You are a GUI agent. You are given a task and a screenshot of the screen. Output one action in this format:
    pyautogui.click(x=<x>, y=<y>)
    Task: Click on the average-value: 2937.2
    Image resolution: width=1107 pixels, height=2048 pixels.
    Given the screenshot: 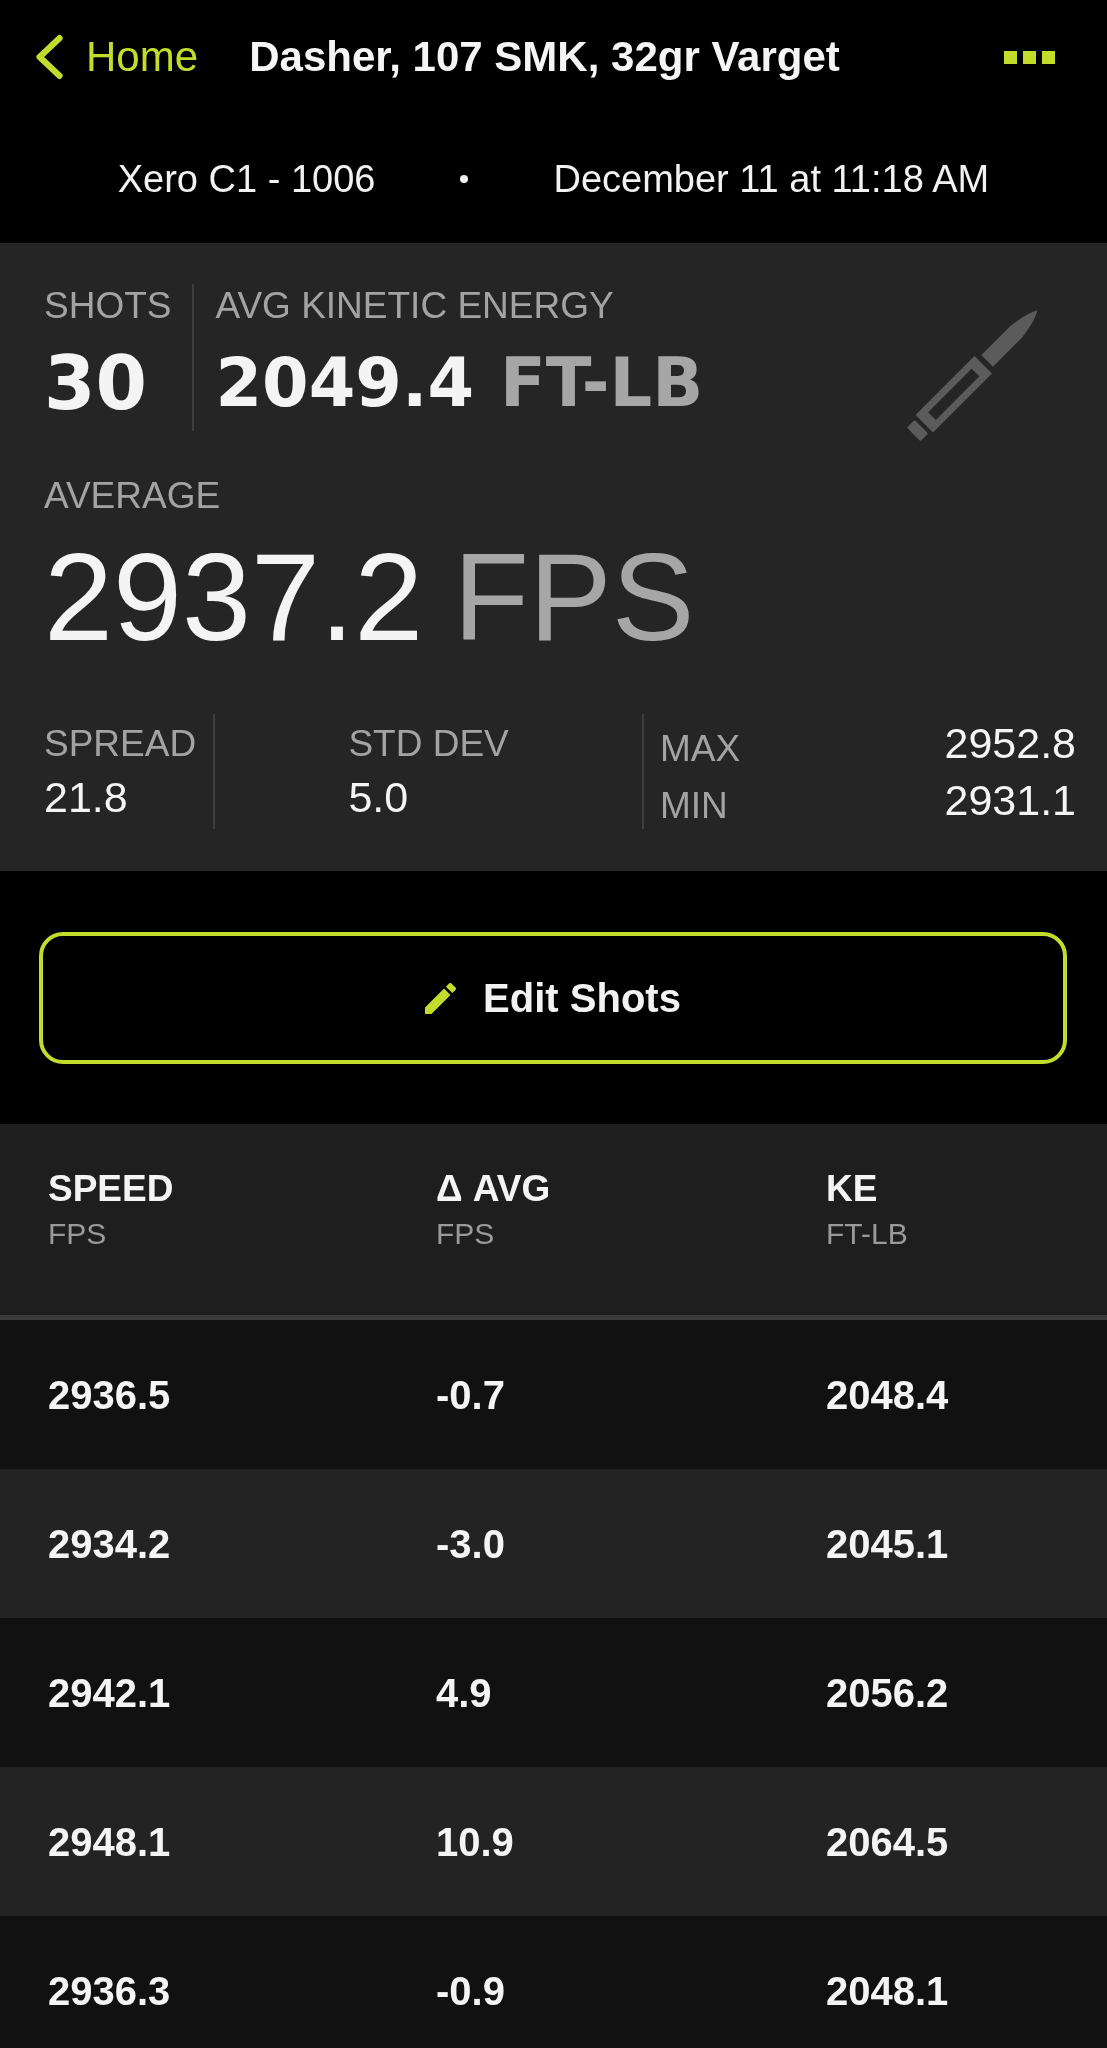 What is the action you would take?
    pyautogui.click(x=234, y=597)
    